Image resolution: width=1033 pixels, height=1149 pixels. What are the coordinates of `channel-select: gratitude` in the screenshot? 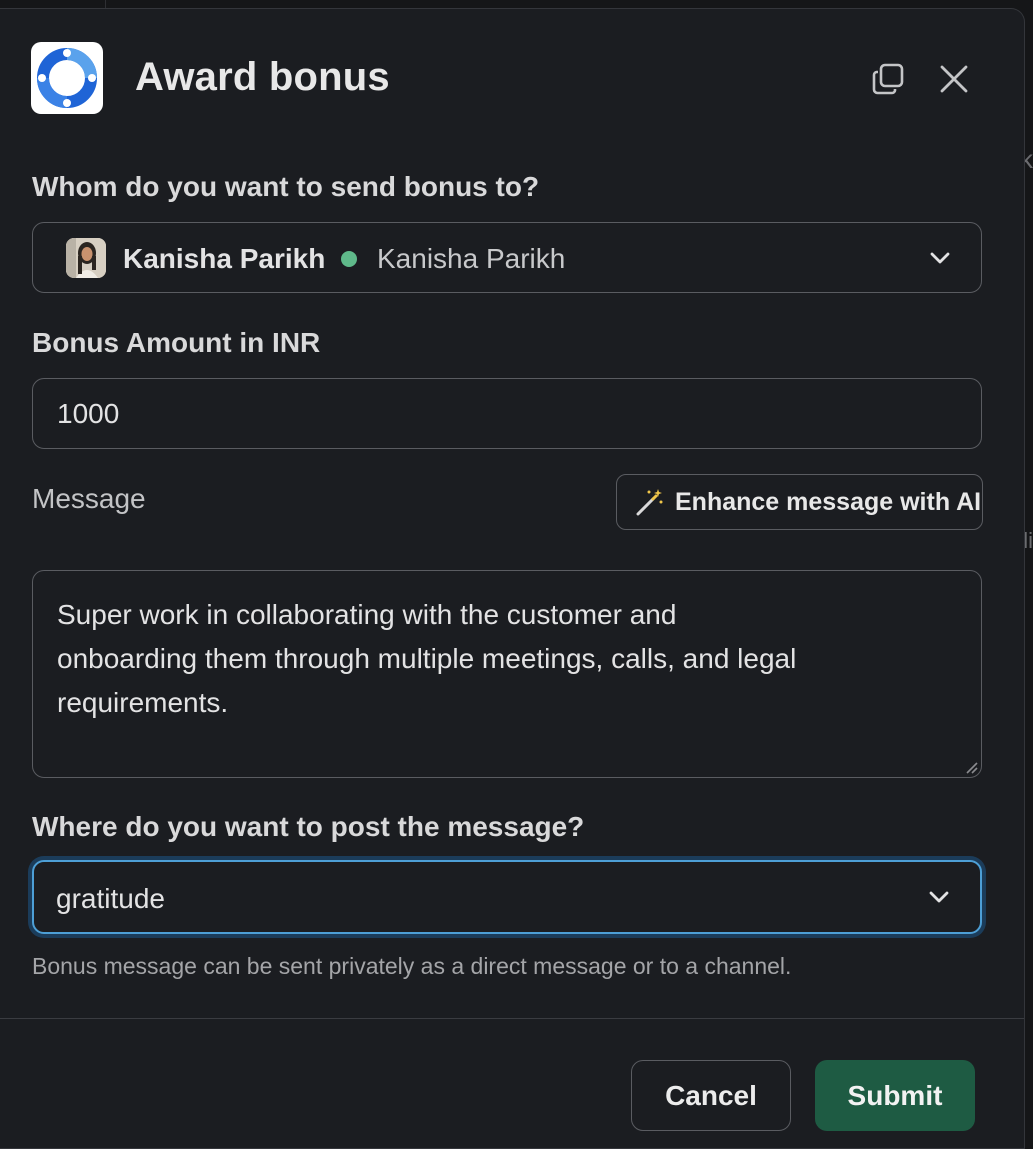 It's located at (507, 897).